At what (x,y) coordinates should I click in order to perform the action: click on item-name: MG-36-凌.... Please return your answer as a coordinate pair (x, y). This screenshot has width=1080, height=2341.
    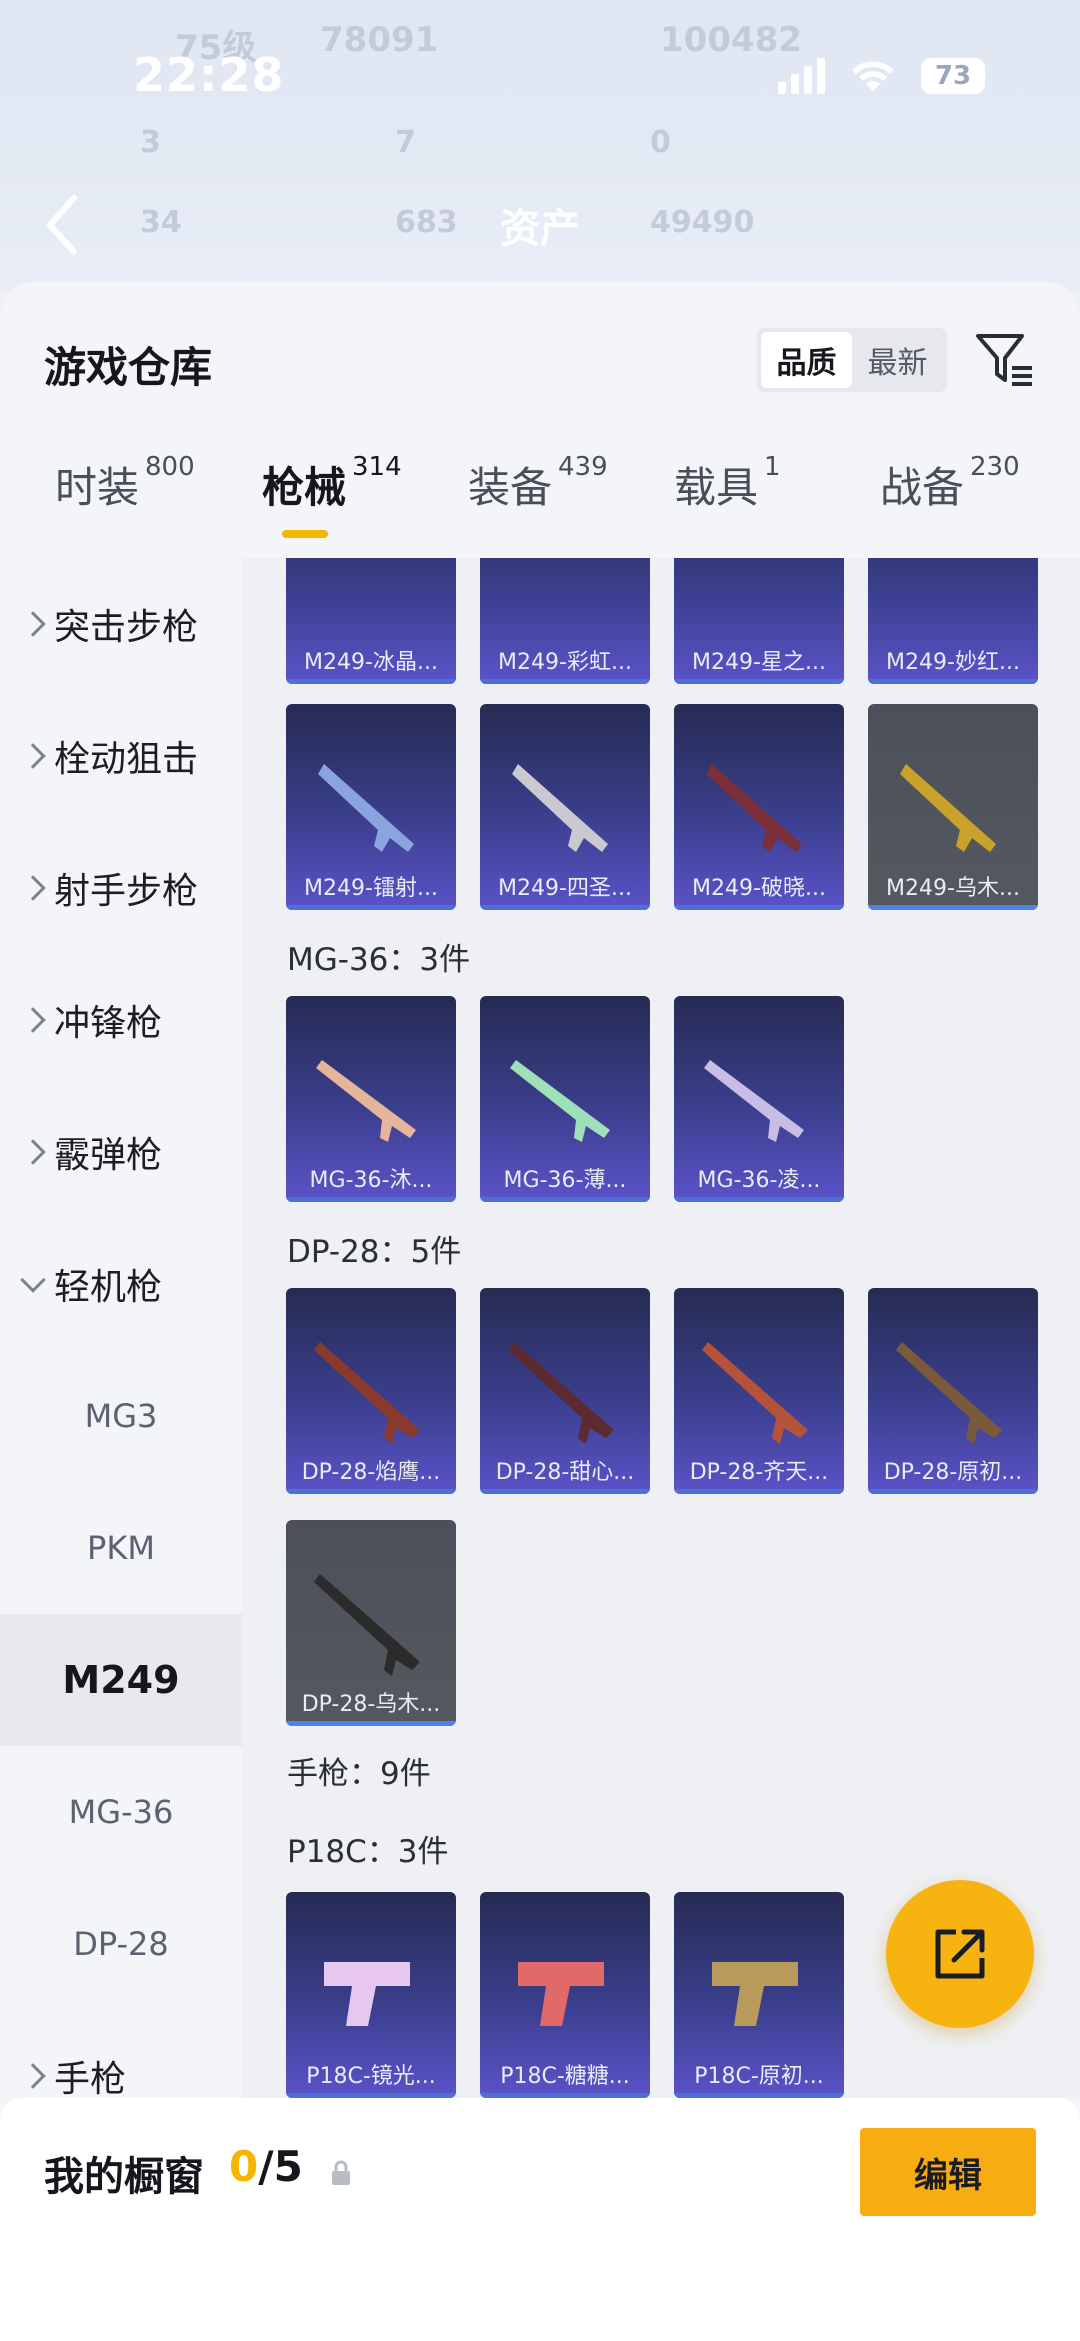
    Looking at the image, I should click on (759, 1180).